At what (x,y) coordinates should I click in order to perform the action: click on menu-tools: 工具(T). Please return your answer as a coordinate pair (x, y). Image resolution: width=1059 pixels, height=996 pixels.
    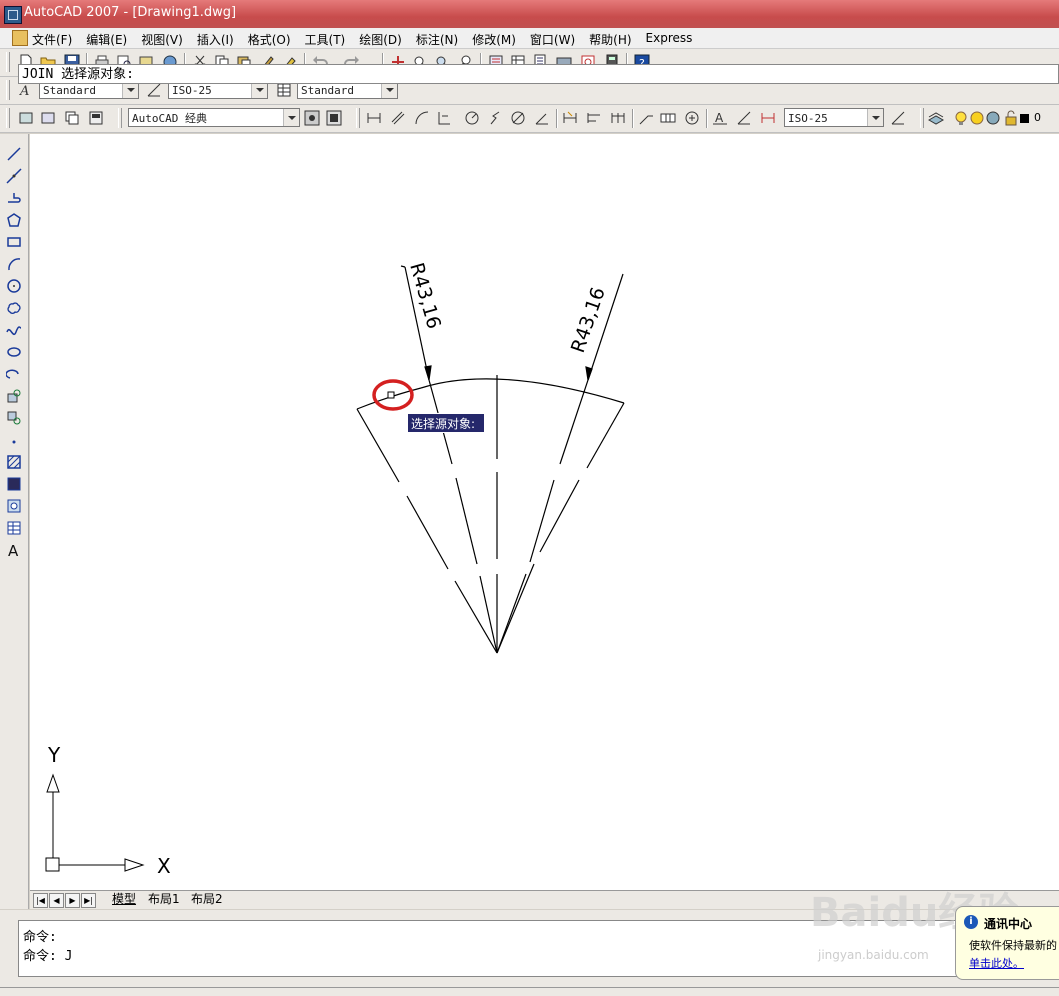
    Looking at the image, I should click on (325, 39).